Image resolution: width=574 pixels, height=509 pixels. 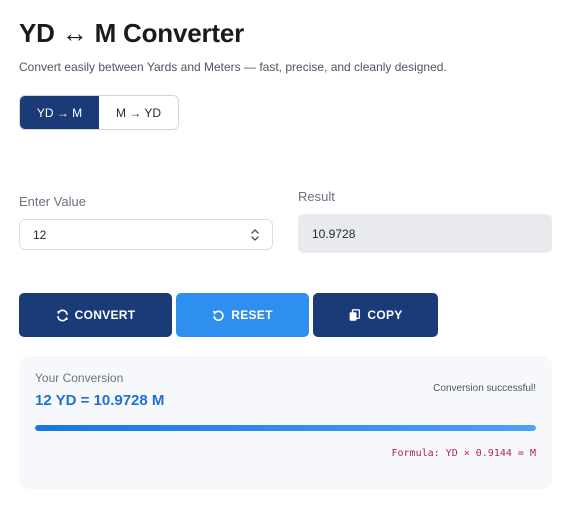 What do you see at coordinates (334, 233) in the screenshot?
I see `result-value: 10.9728` at bounding box center [334, 233].